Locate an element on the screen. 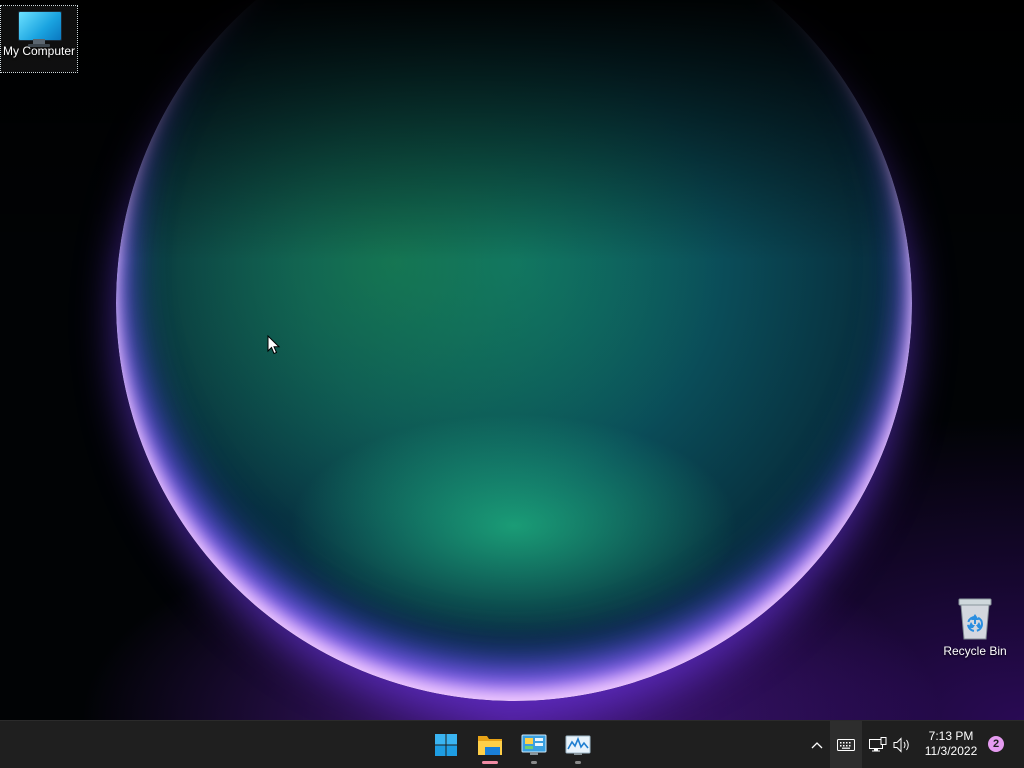  taskbar-app-file-explorer is located at coordinates (490, 745).